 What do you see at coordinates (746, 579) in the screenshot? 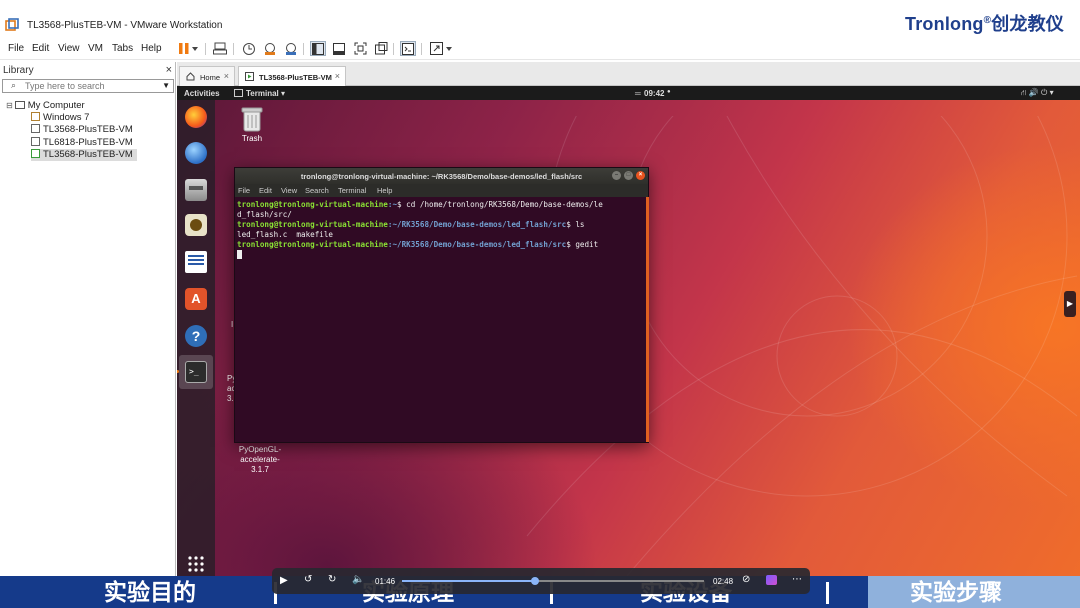
I see `captions-off-icon: ⊘` at bounding box center [746, 579].